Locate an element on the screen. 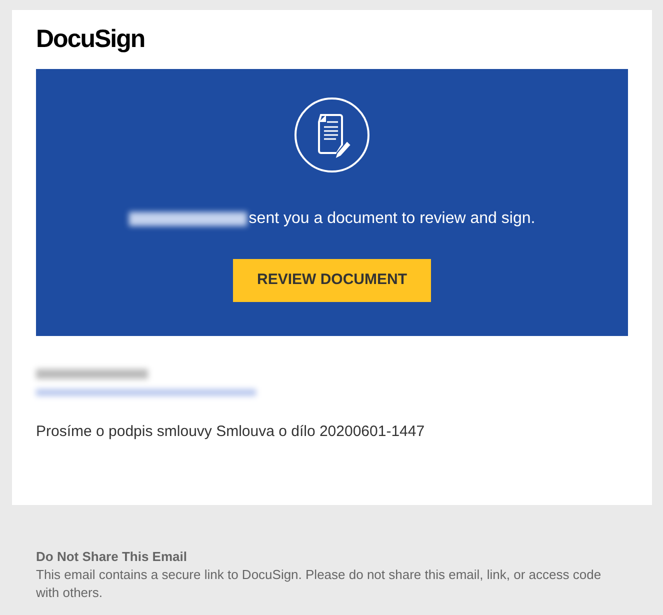 Image resolution: width=663 pixels, height=615 pixels. banner-message: sent you a document to review and sign. is located at coordinates (392, 219).